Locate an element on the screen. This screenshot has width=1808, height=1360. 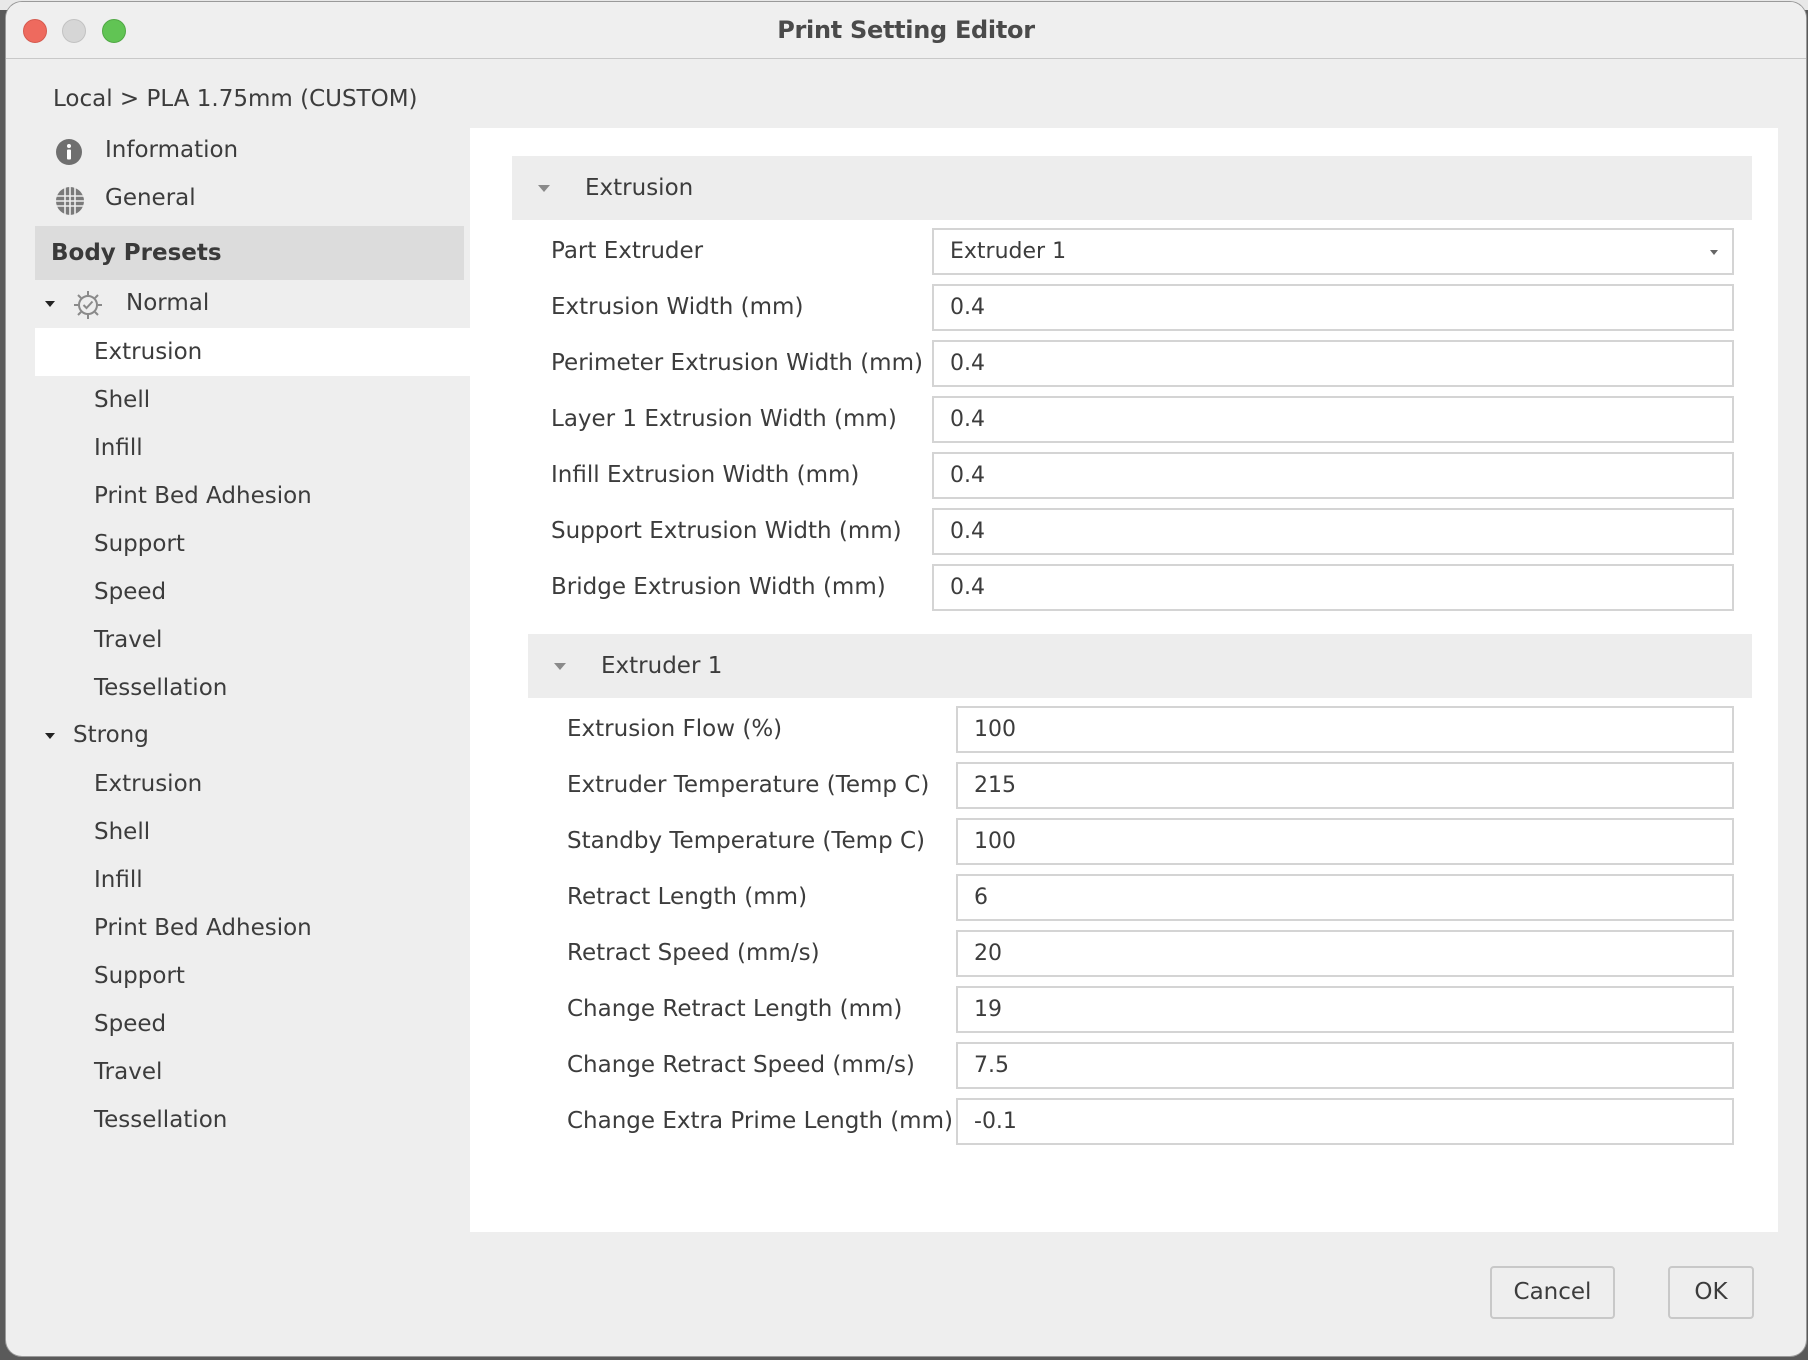
sidebar-item-normal-support: Support is located at coordinates (255, 544).